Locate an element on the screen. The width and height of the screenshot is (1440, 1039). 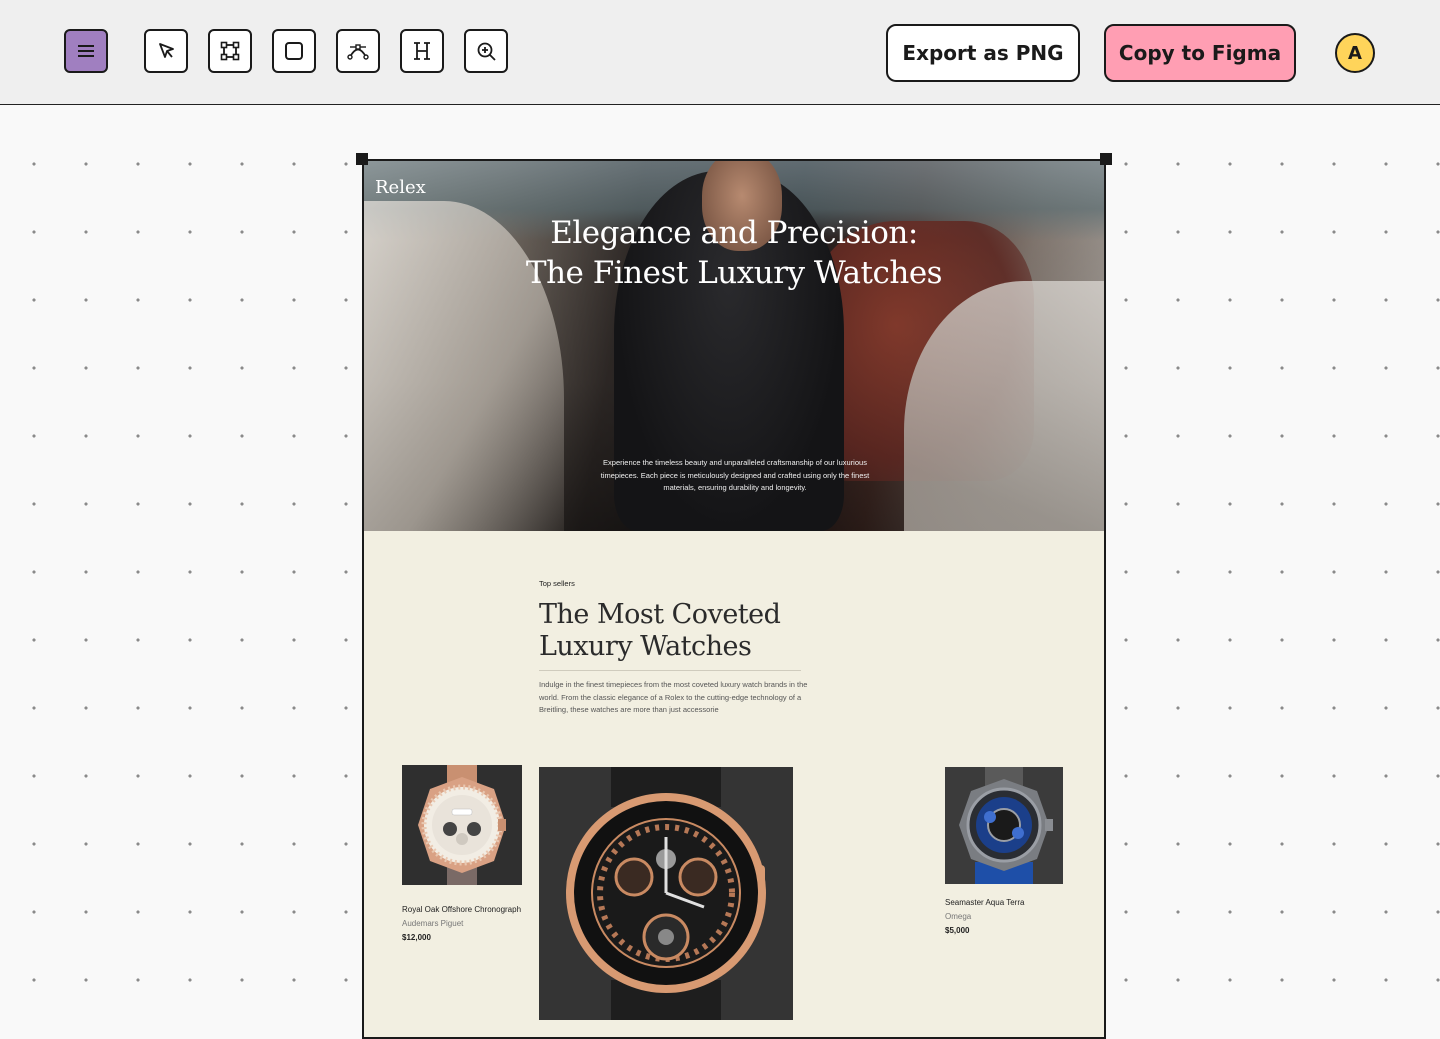
section-title-line2: Luxury Watches is located at coordinates (645, 646).